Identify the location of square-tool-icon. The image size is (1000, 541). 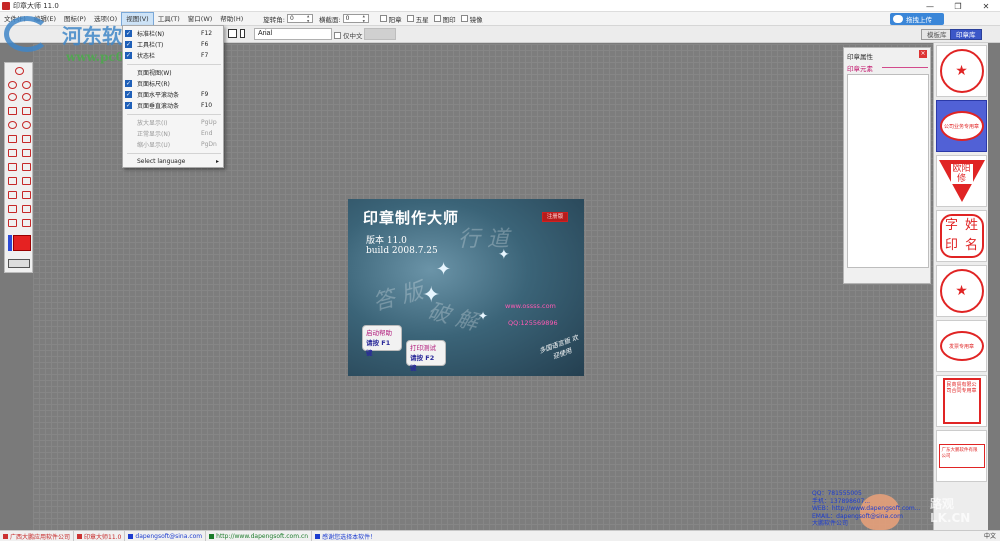
(12, 139).